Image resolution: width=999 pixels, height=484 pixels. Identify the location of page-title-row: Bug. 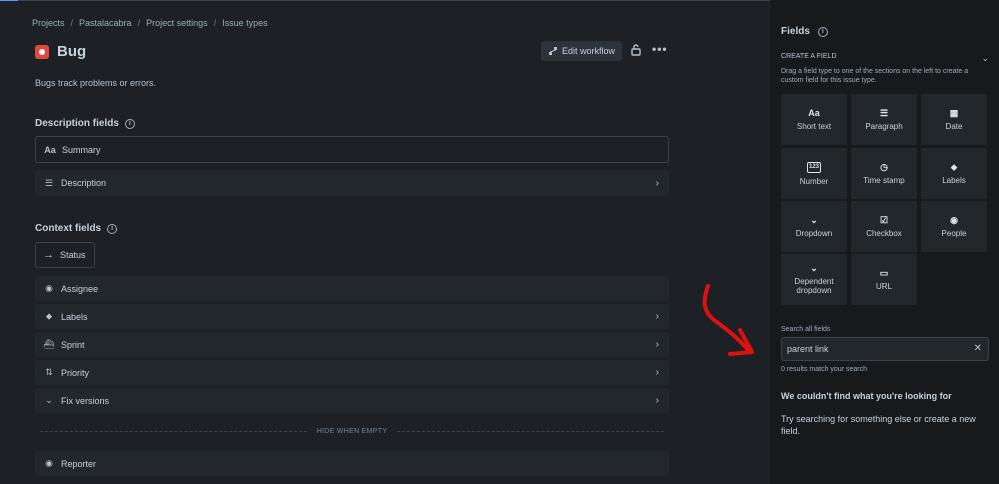
(60, 51).